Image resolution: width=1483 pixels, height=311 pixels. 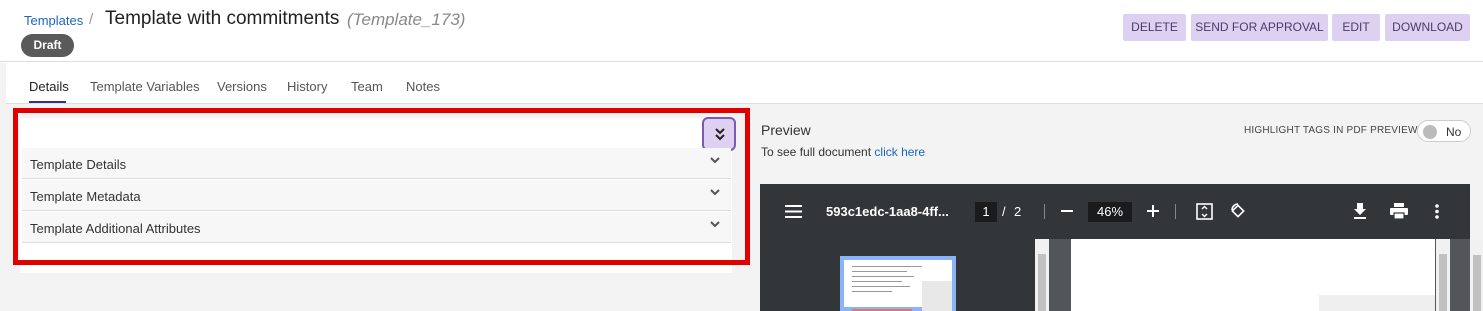 What do you see at coordinates (367, 86) in the screenshot?
I see `tab-team: Team` at bounding box center [367, 86].